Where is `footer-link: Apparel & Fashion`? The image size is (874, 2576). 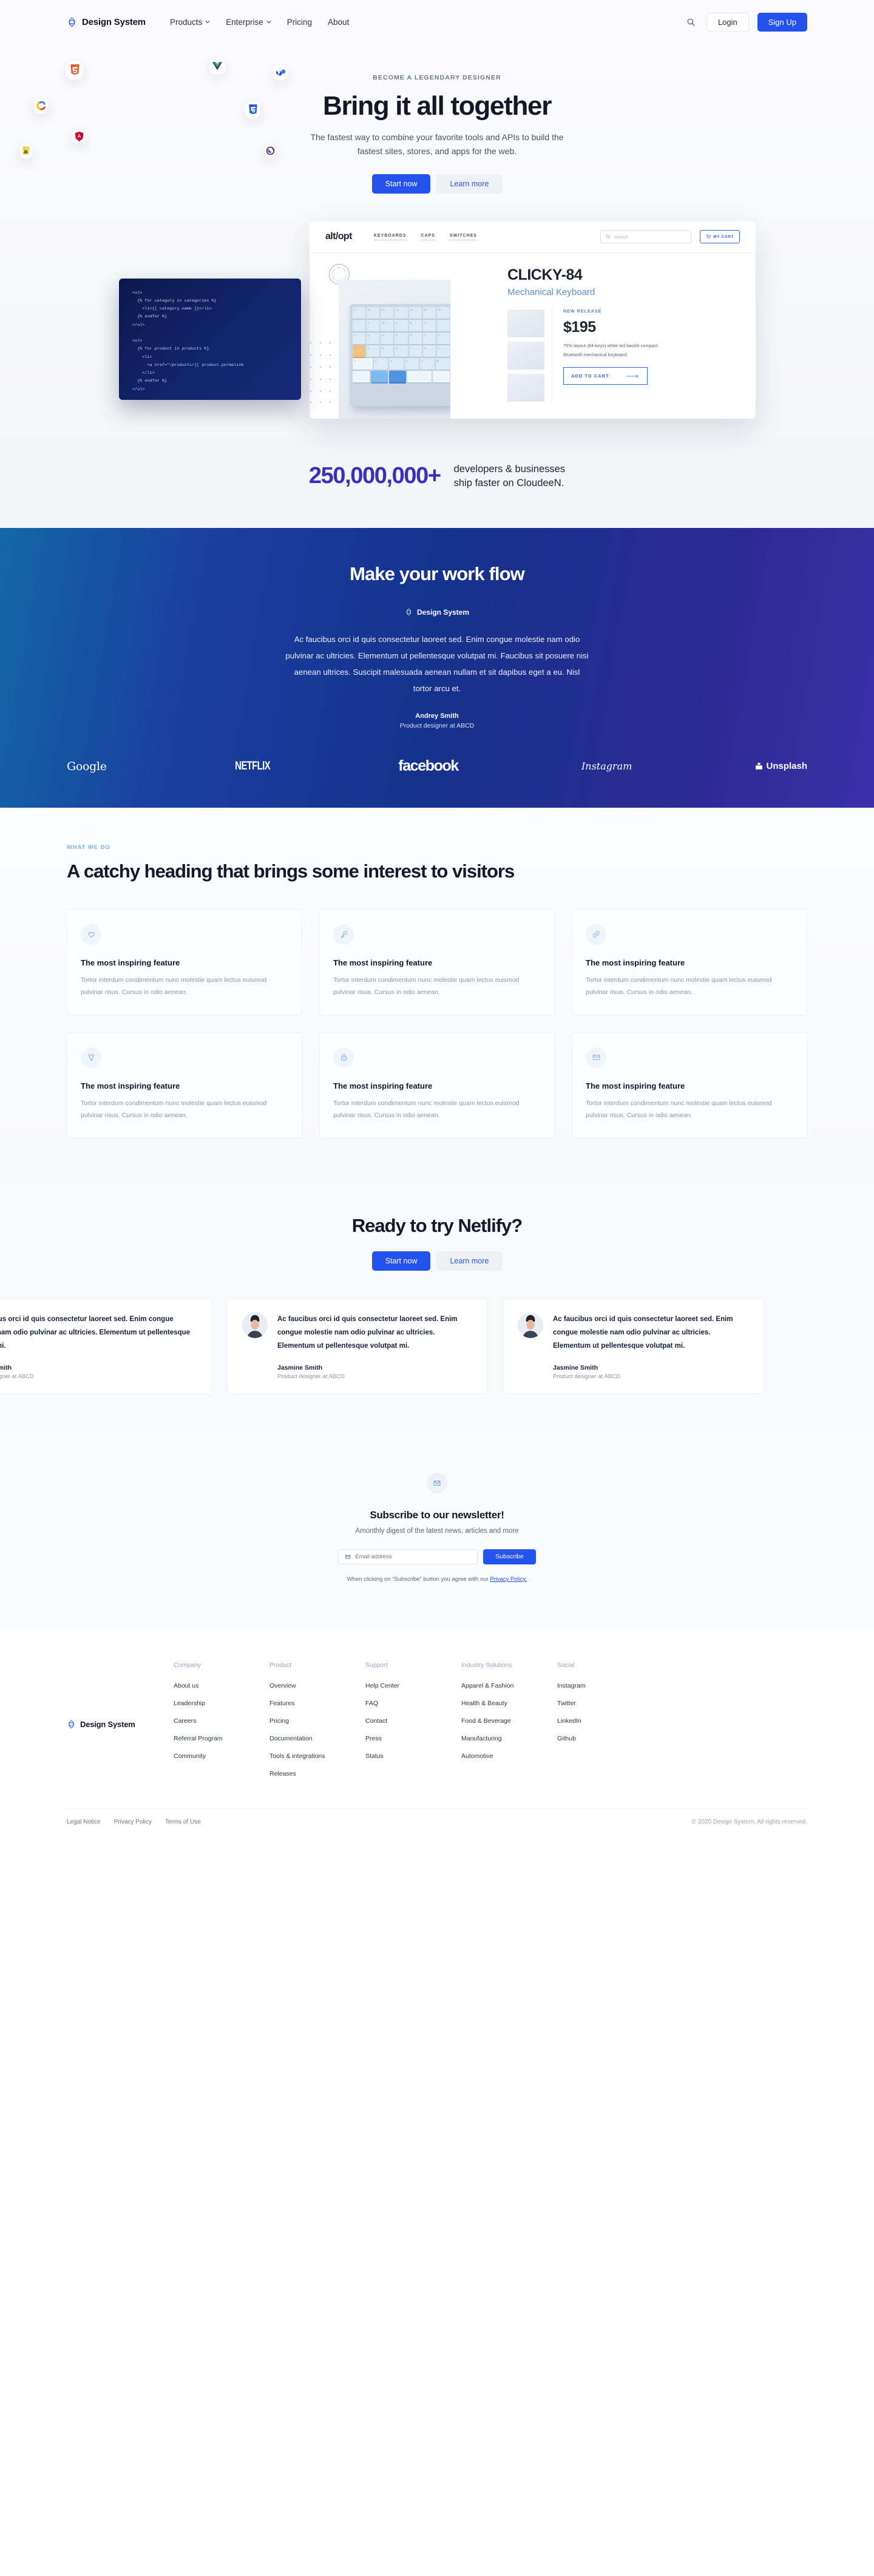 footer-link: Apparel & Fashion is located at coordinates (509, 1685).